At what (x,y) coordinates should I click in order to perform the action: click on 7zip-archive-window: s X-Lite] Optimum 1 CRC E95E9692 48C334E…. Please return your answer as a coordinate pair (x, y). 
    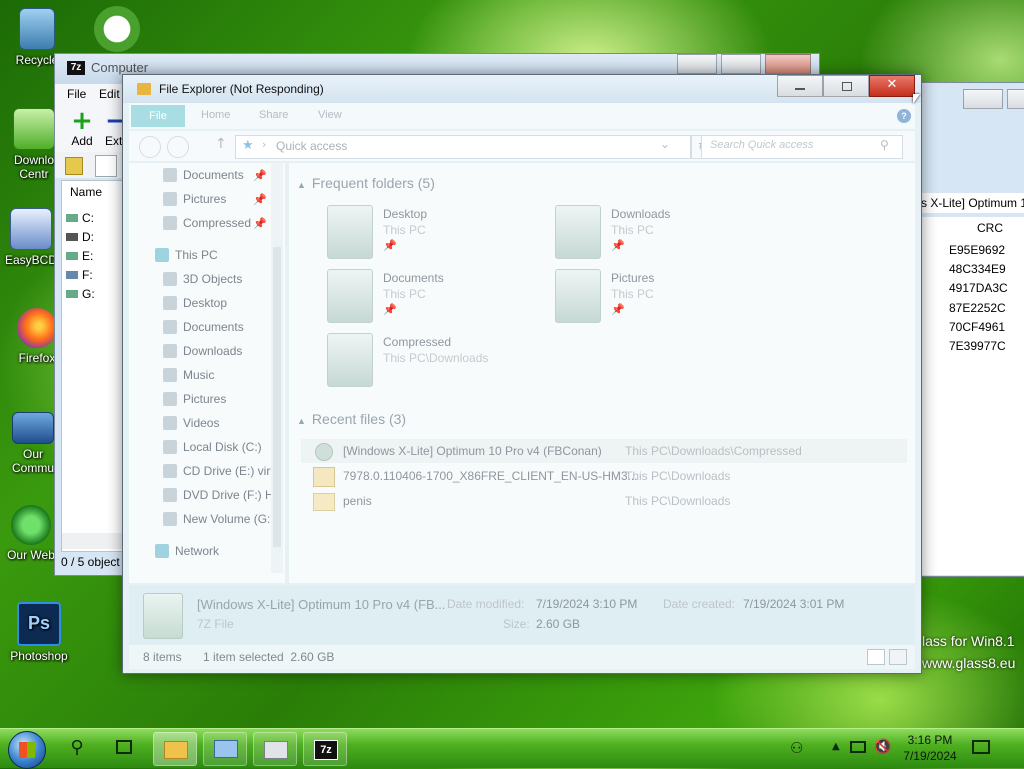
    Looking at the image, I should click on (971, 329).